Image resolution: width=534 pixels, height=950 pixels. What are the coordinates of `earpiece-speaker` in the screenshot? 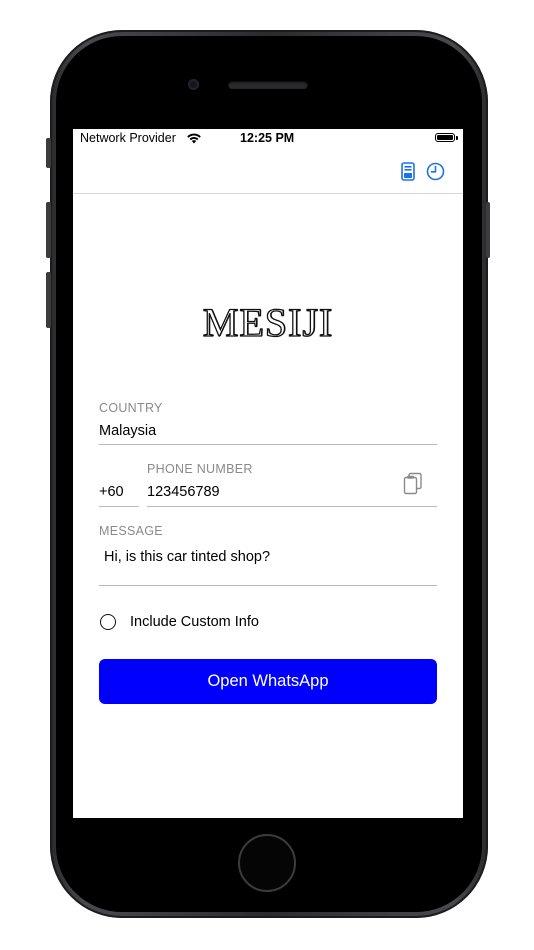 It's located at (268, 85).